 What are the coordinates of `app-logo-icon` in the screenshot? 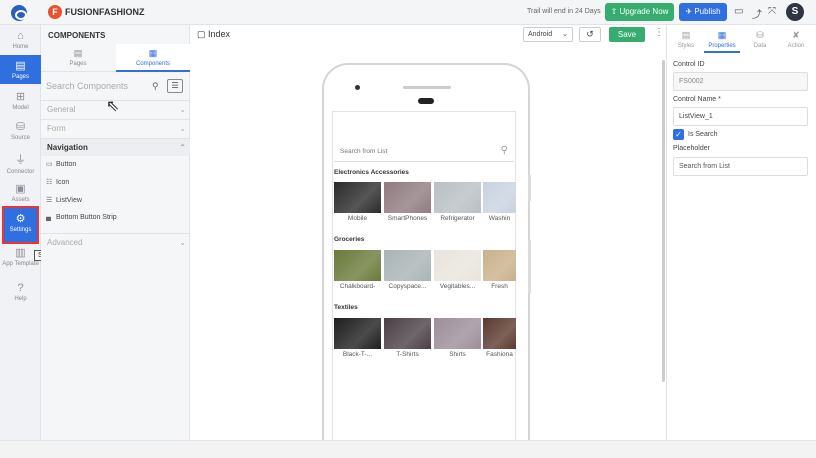 It's located at (19, 13).